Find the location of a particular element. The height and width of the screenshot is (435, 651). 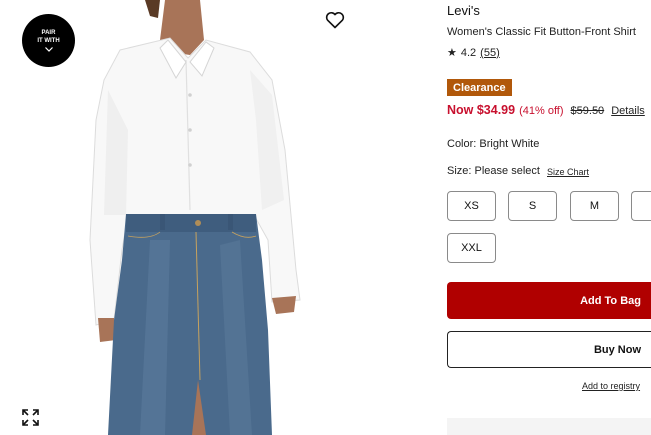

add-to-bag-button: Add To Bag is located at coordinates (549, 300).